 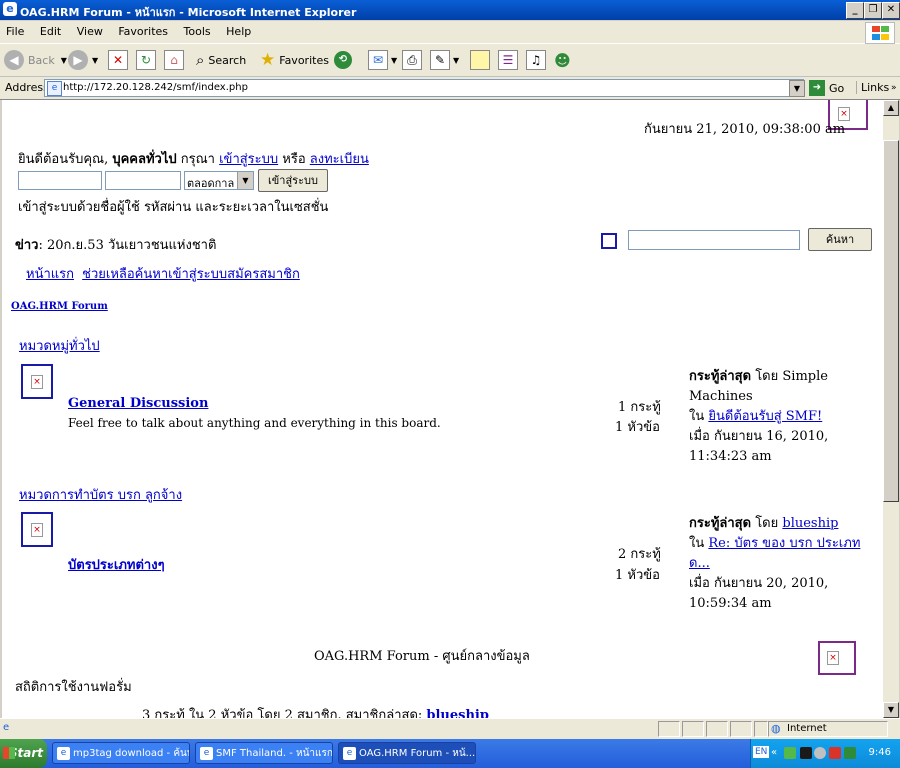 What do you see at coordinates (116, 564) in the screenshot?
I see `board-title-link: บัตรประเภทต่างๆ` at bounding box center [116, 564].